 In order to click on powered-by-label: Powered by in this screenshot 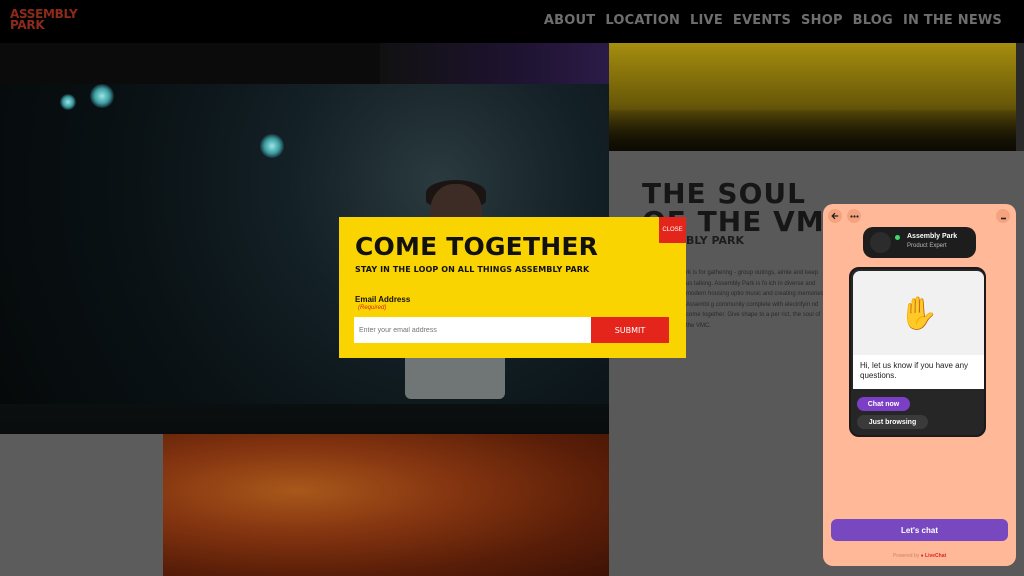, I will do `click(906, 556)`.